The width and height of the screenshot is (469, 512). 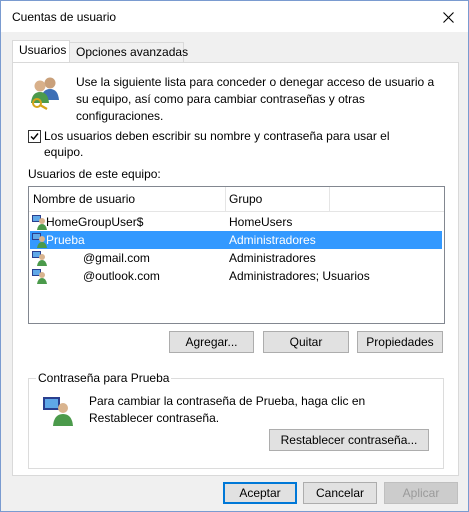 What do you see at coordinates (400, 342) in the screenshot?
I see `properties-button: Propiedades` at bounding box center [400, 342].